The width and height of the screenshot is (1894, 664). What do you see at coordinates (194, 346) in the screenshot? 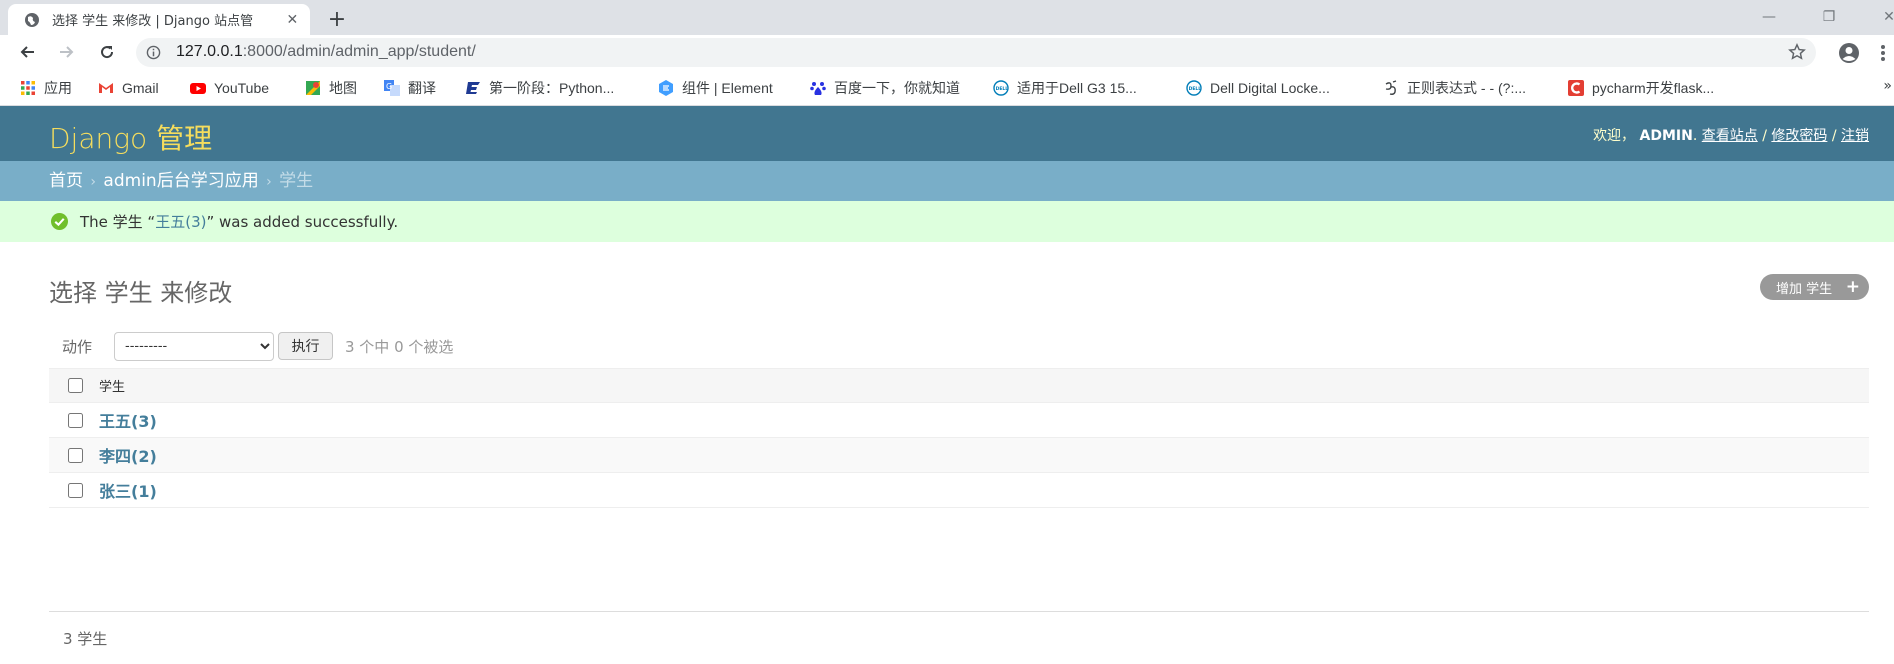
I see `action-select: ---------` at bounding box center [194, 346].